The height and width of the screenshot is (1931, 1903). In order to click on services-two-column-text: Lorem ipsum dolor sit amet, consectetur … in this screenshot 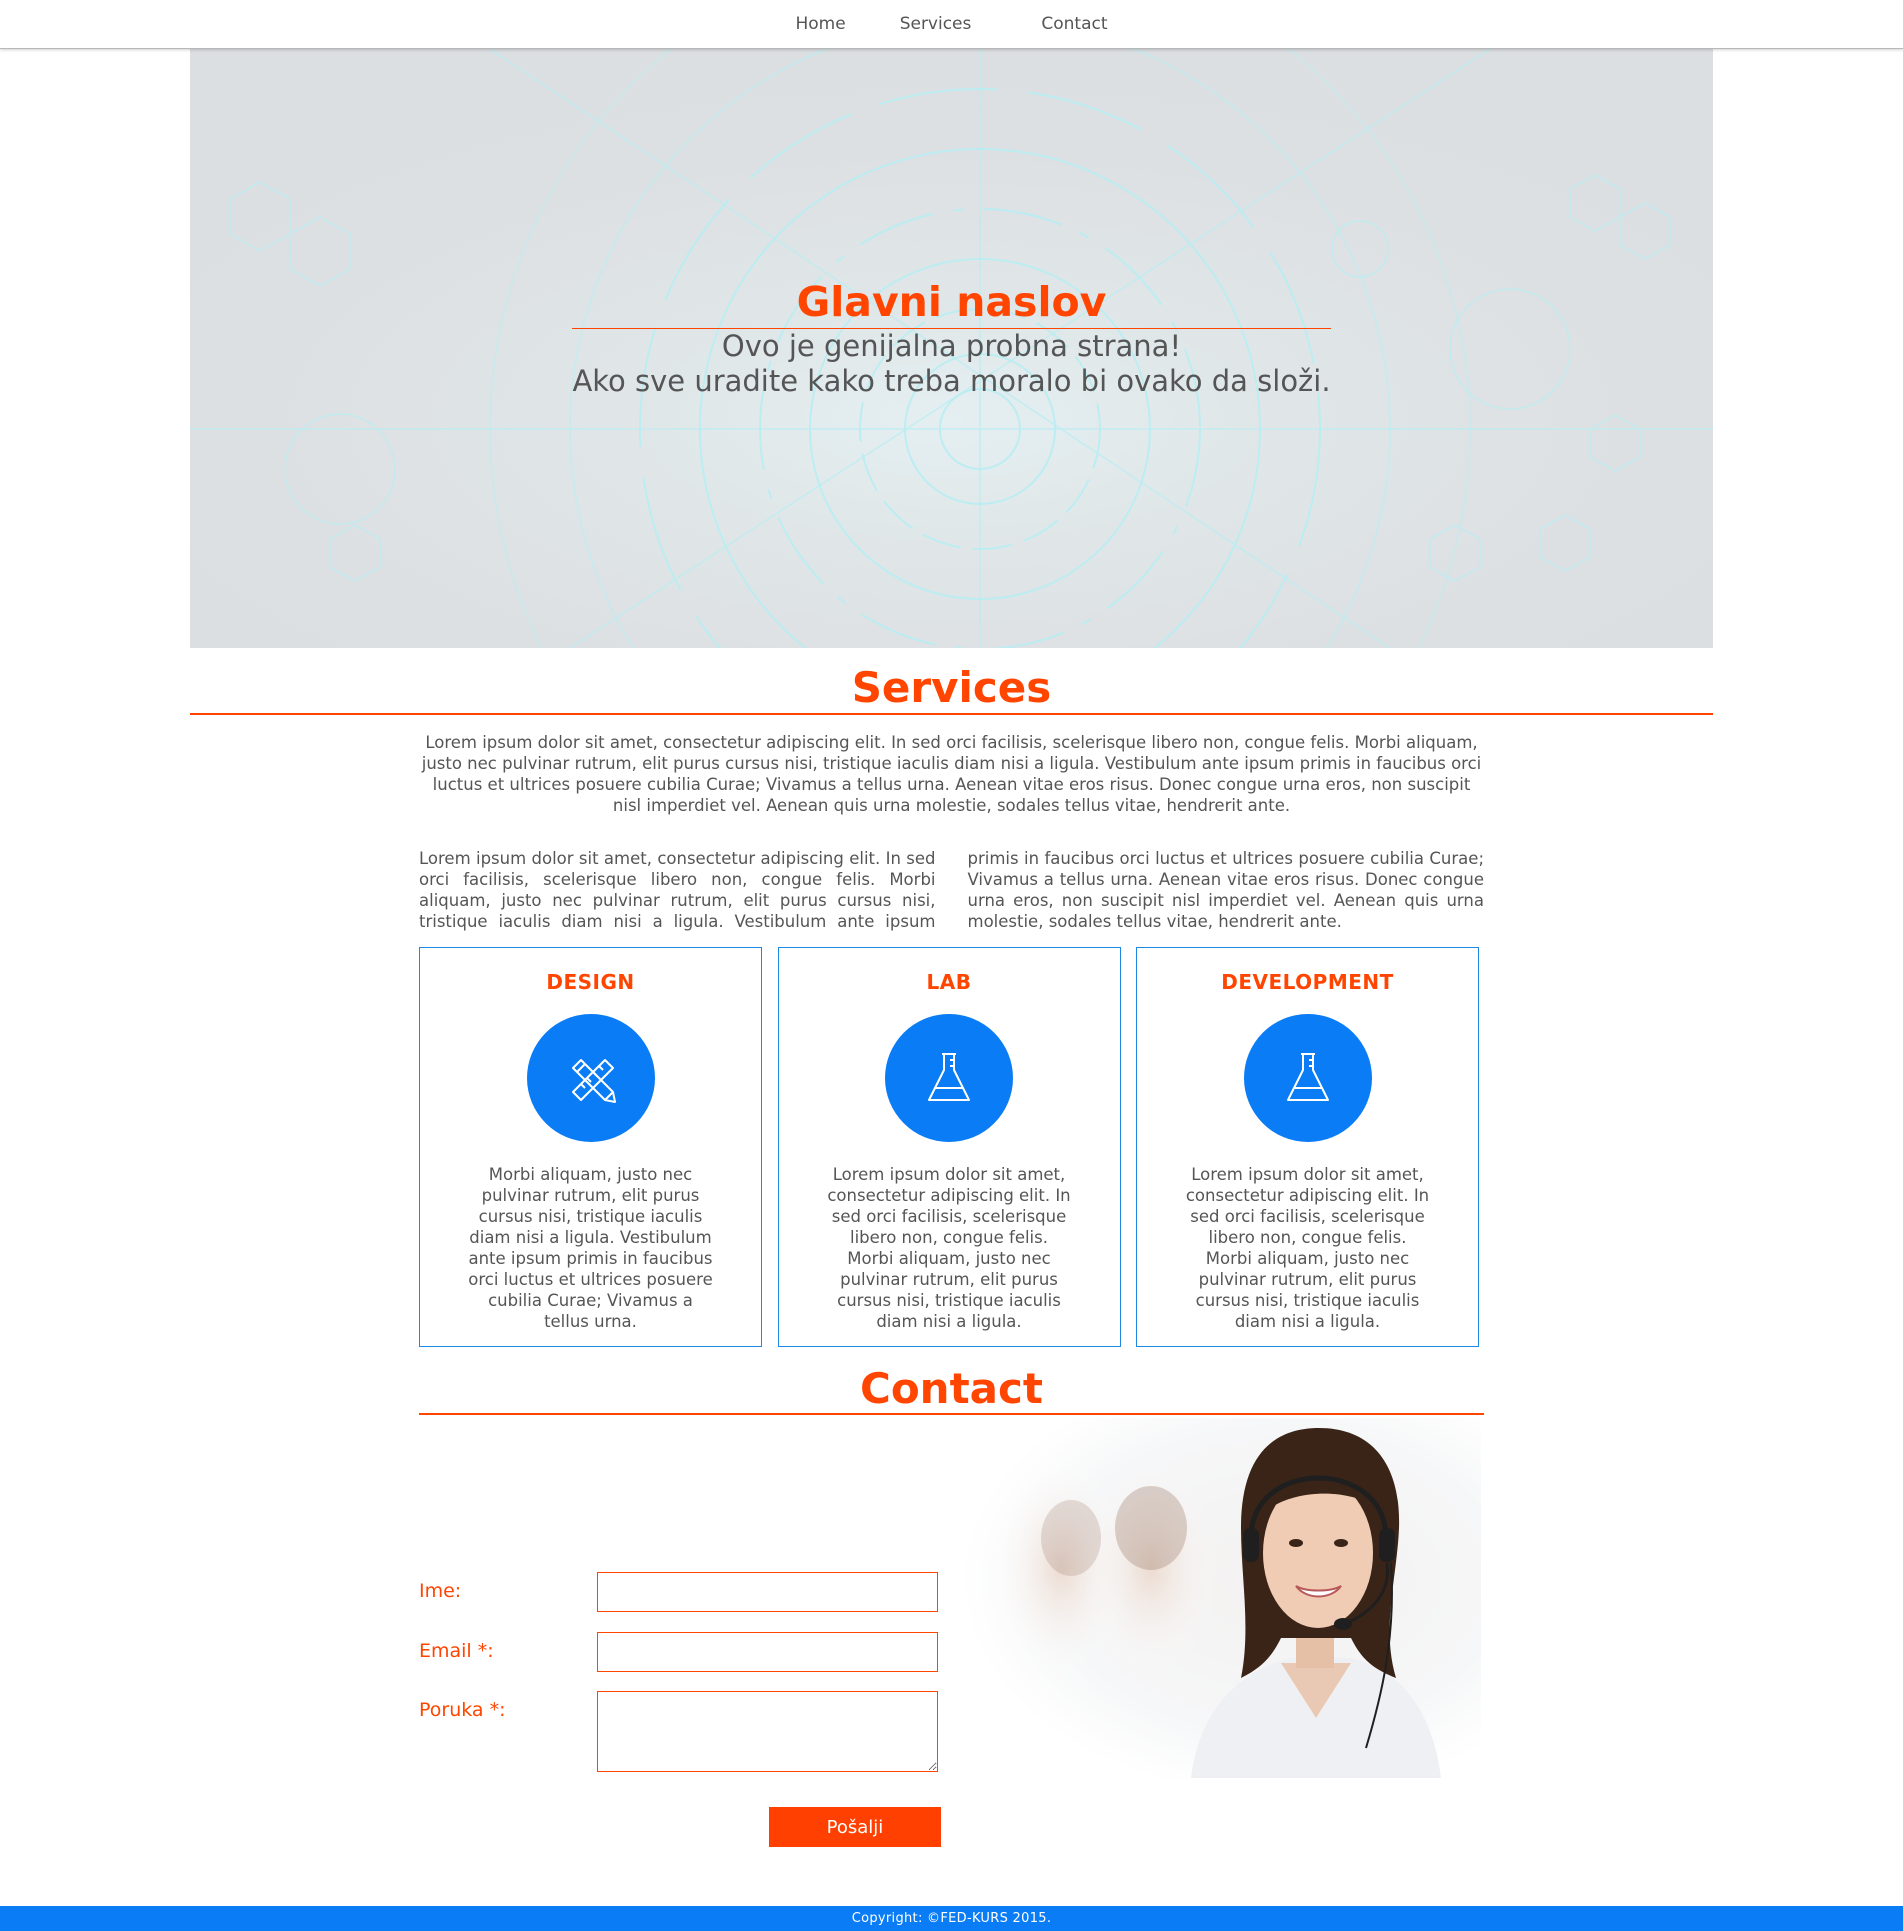, I will do `click(951, 890)`.